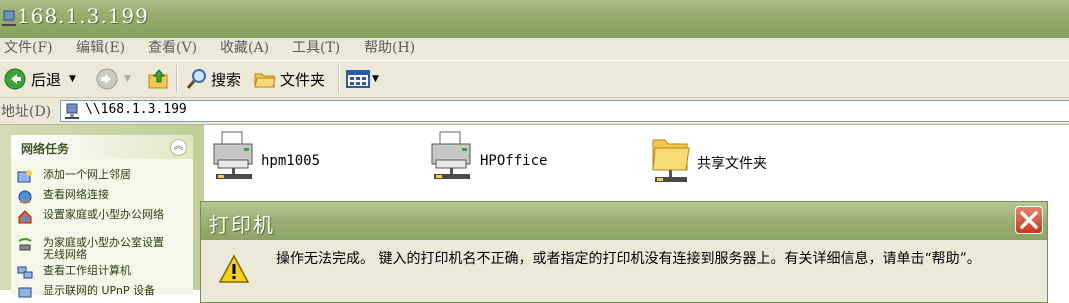 The width and height of the screenshot is (1069, 303). I want to click on address-value: \\168.1.3.199, so click(136, 109).